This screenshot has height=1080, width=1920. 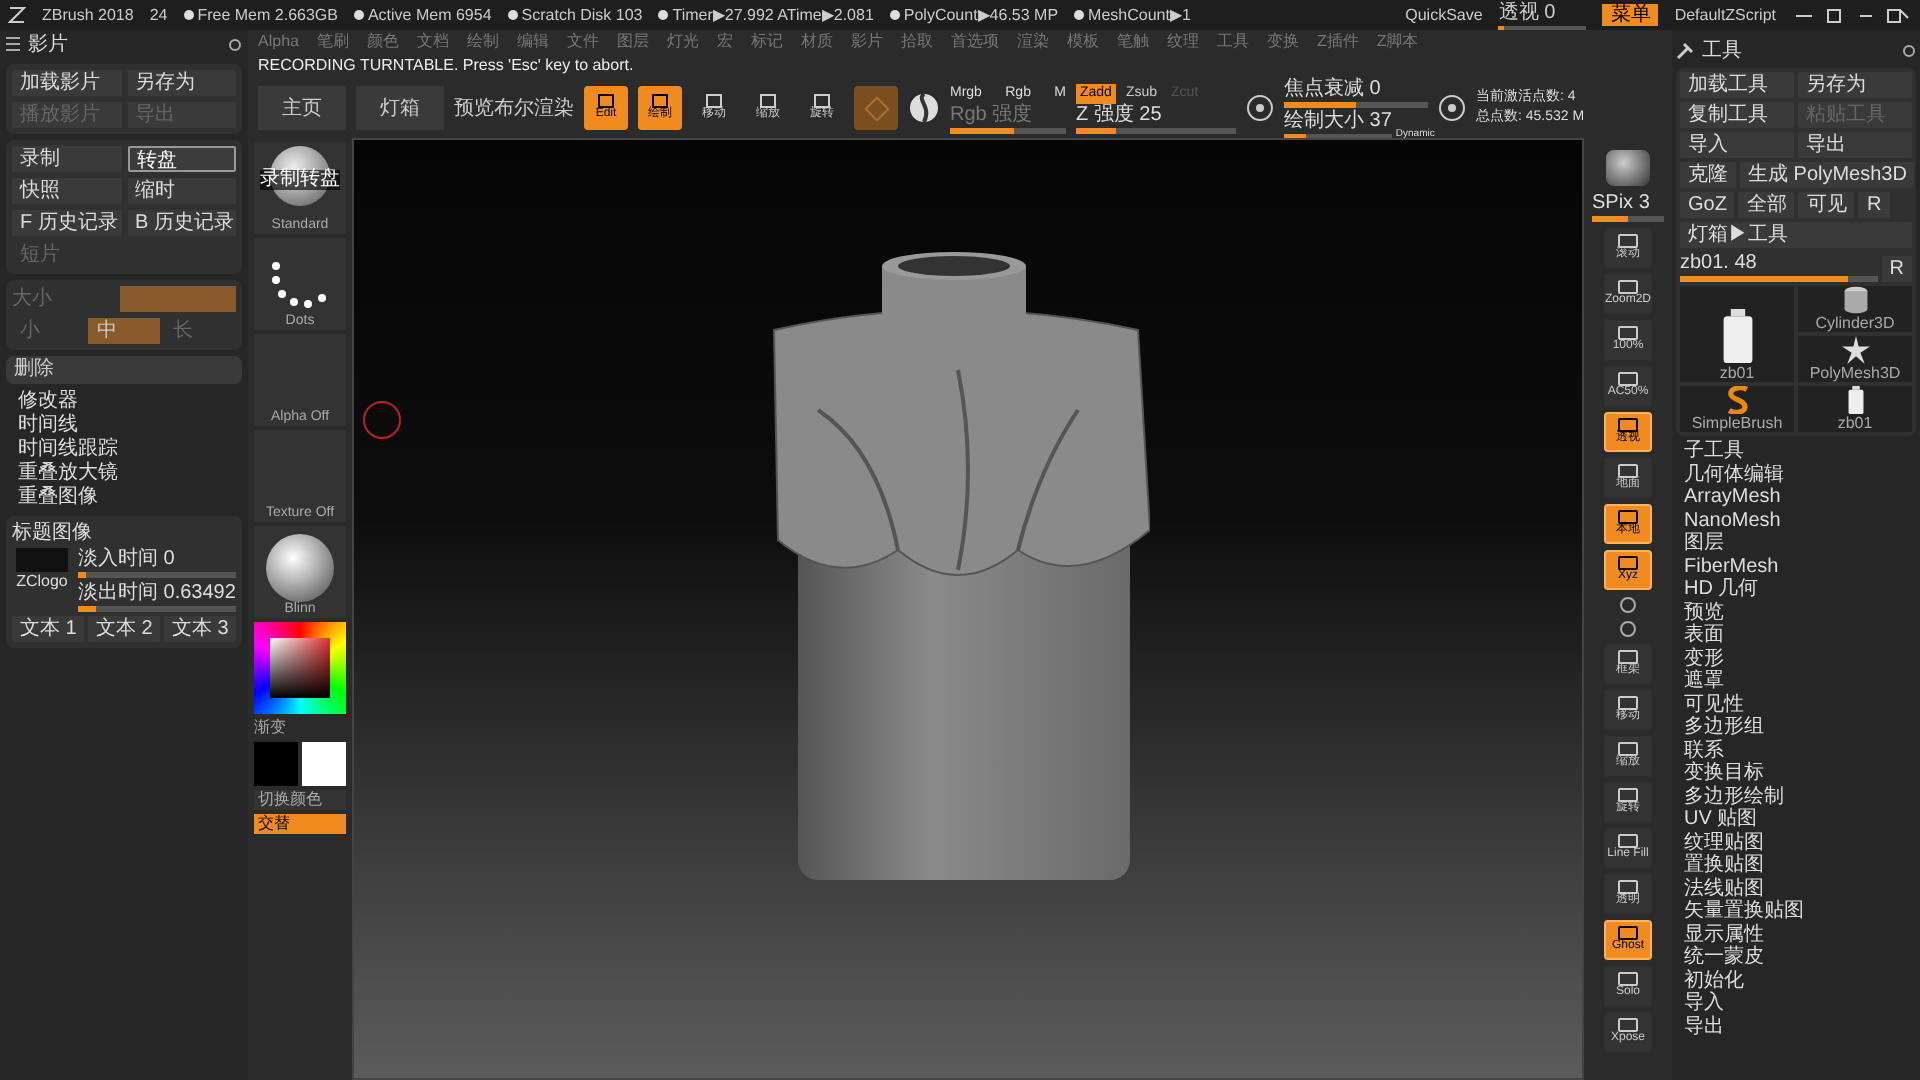 What do you see at coordinates (1852, 15) in the screenshot?
I see `window-controls-icon` at bounding box center [1852, 15].